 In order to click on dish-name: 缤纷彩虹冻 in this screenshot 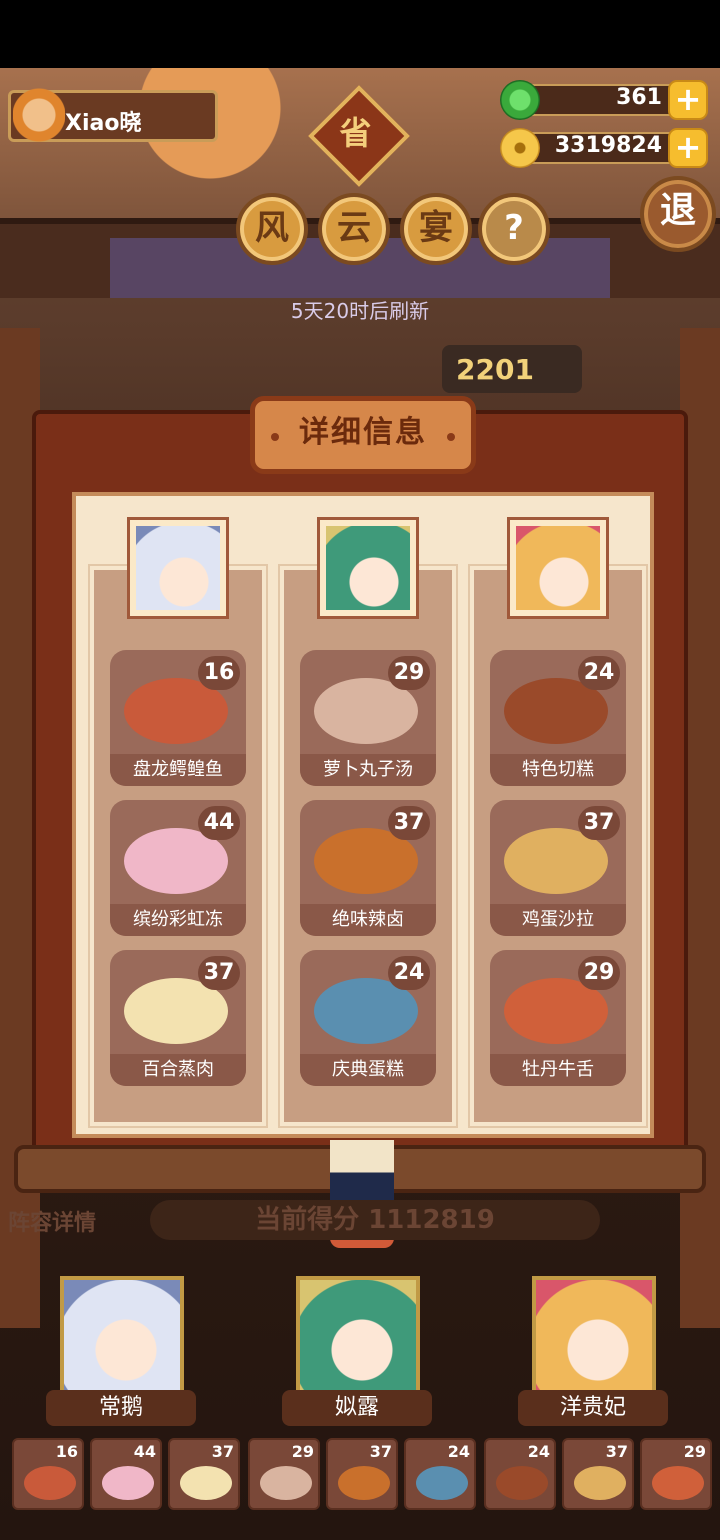, I will do `click(178, 920)`.